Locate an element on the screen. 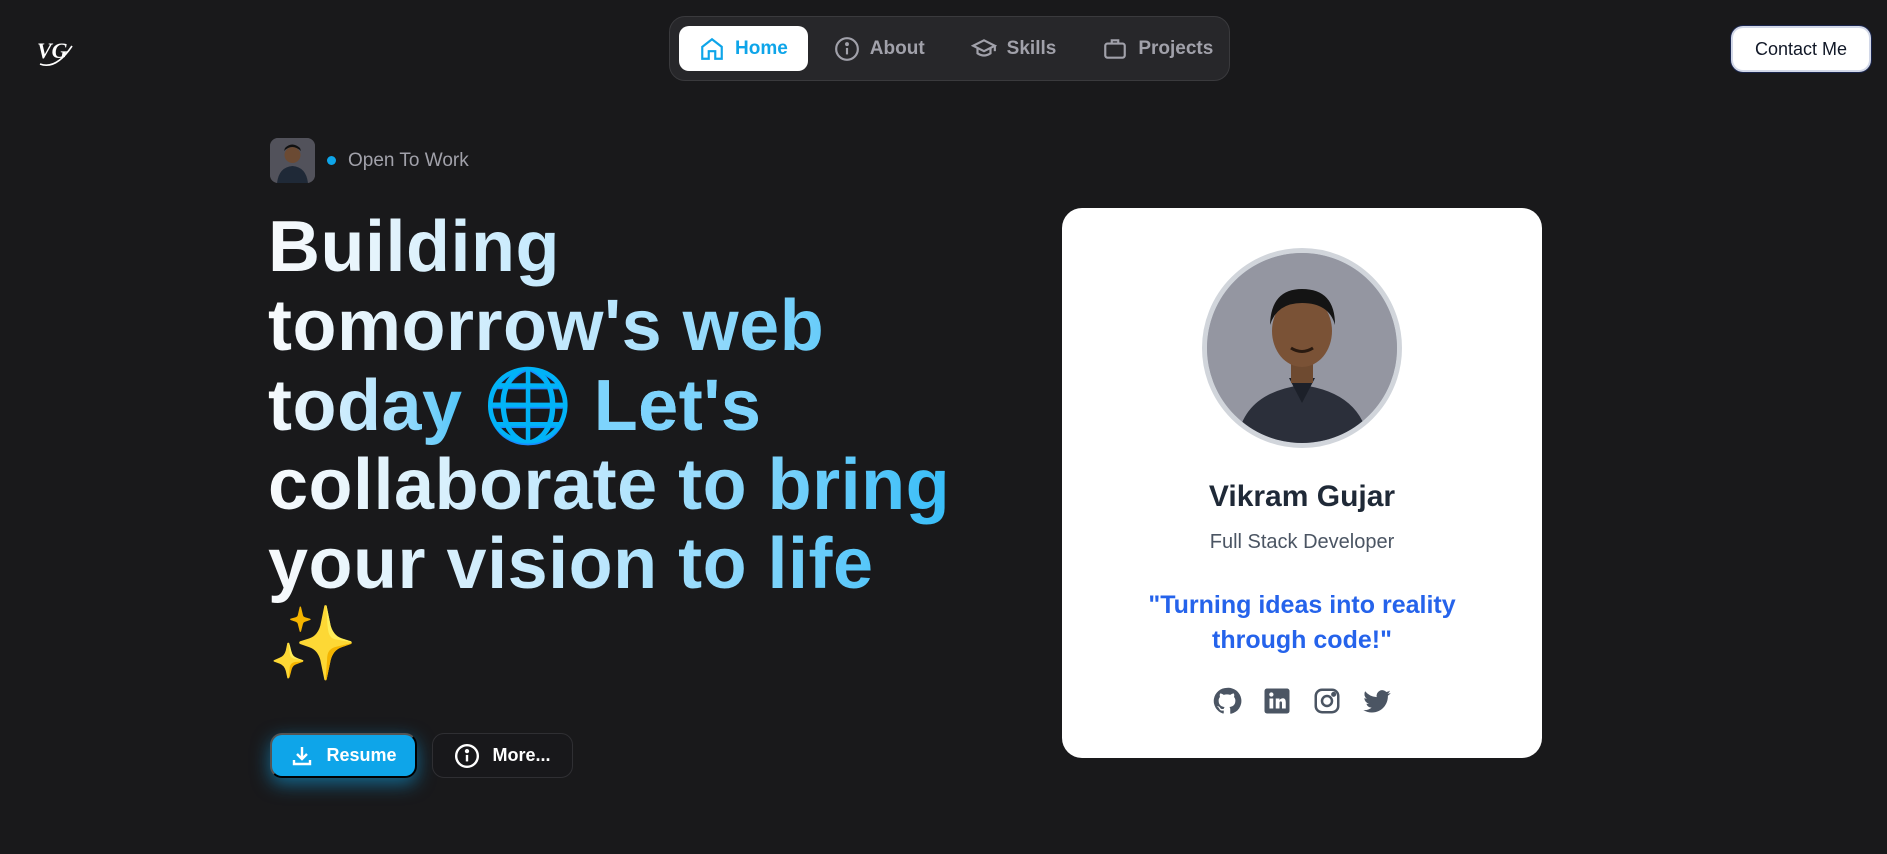 Image resolution: width=1887 pixels, height=854 pixels. logo-mark-icon: VG is located at coordinates (55, 52).